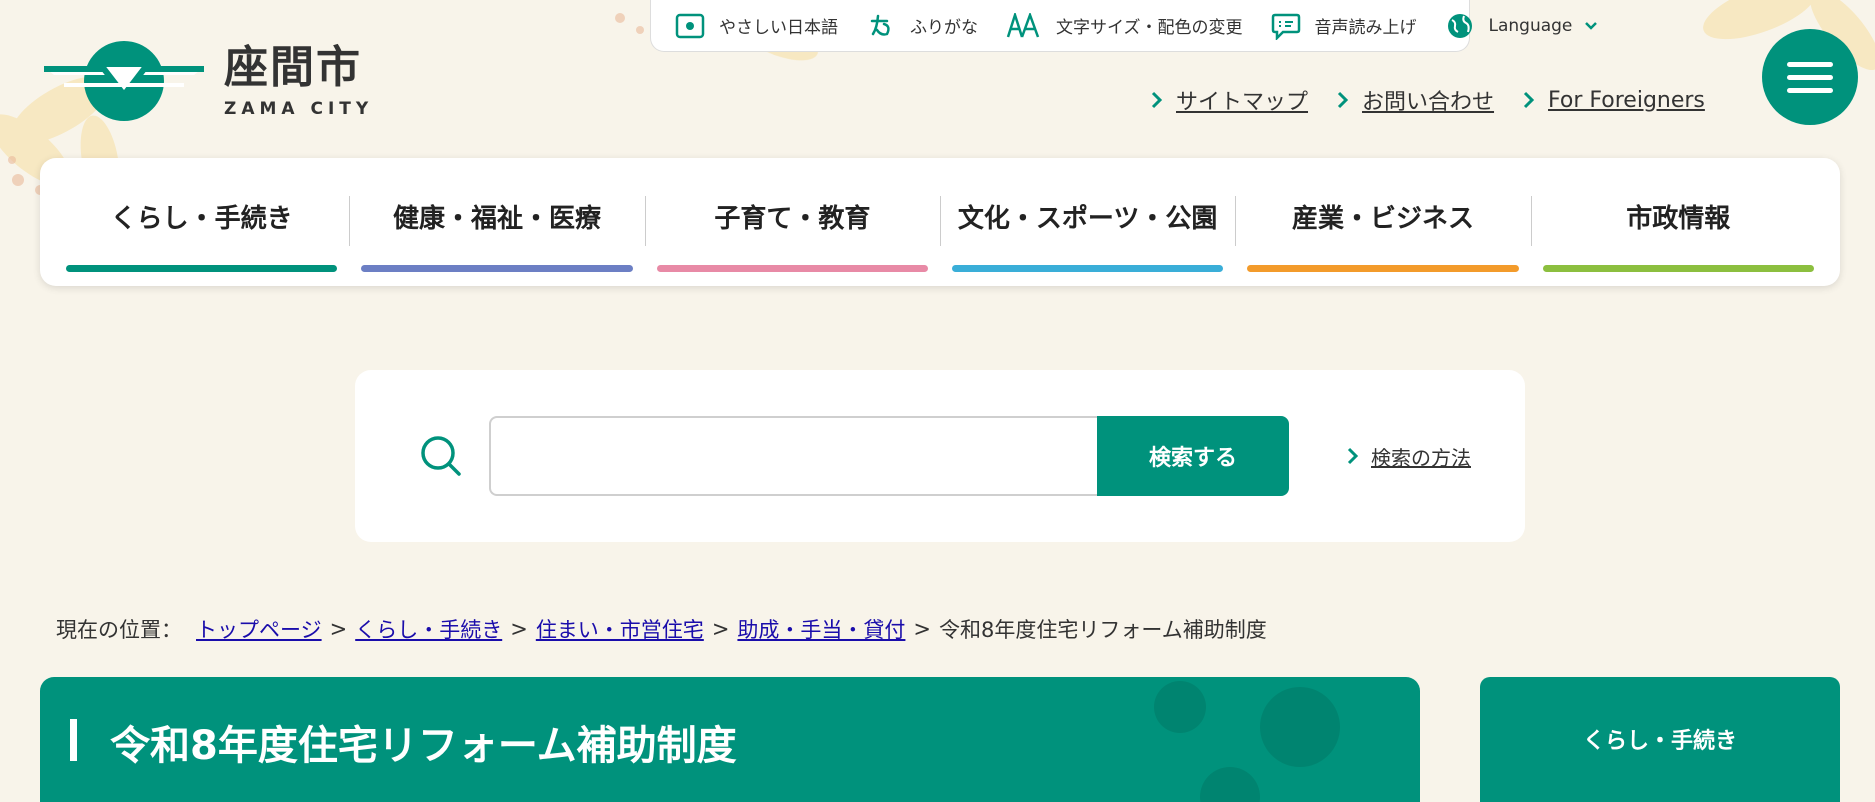 The width and height of the screenshot is (1875, 802). I want to click on speech-link: 音声読み上げ, so click(1344, 25).